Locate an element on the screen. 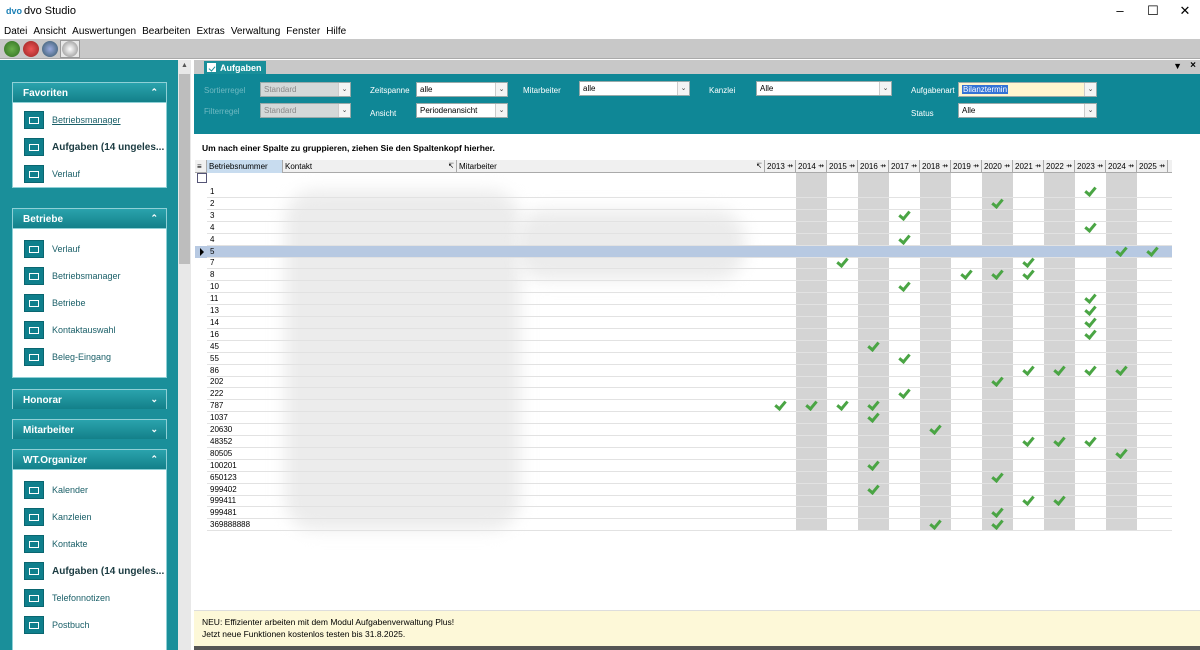 This screenshot has width=1200, height=650. maximize-icon: ☐ is located at coordinates (1153, 11).